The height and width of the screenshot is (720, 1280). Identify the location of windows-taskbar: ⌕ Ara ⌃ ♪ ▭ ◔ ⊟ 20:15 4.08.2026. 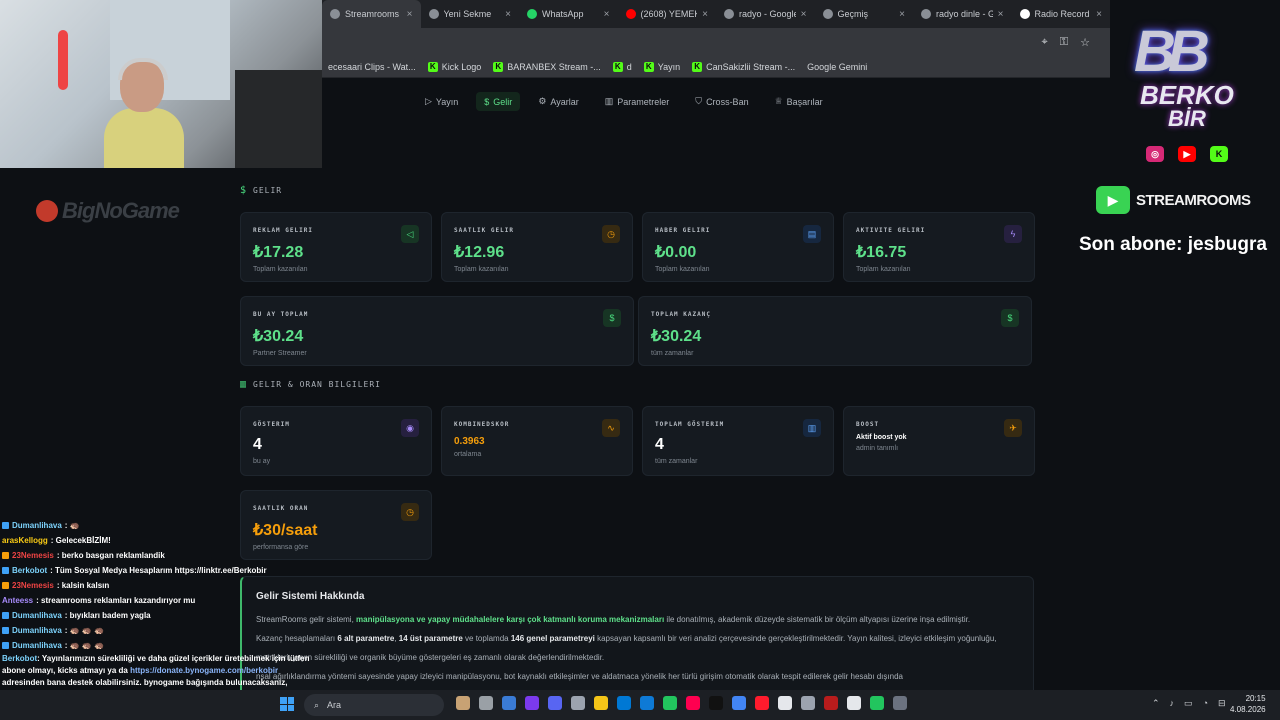
(640, 705).